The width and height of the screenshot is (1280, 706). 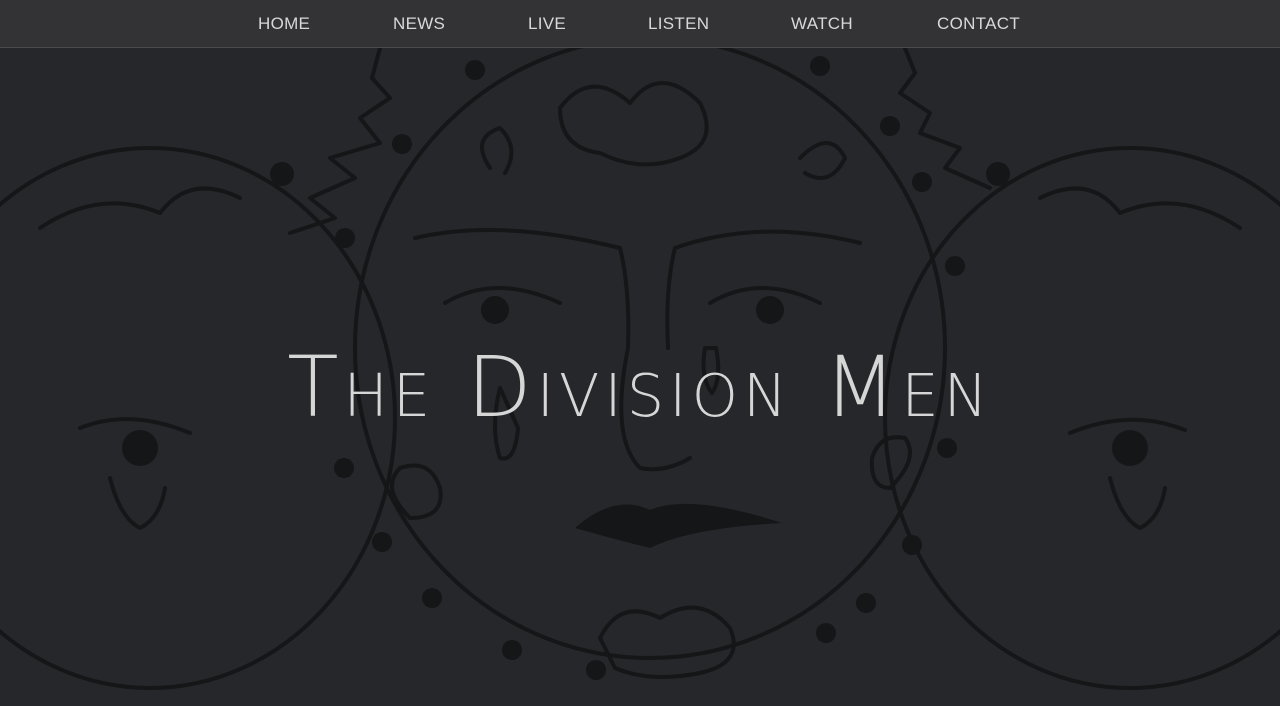 What do you see at coordinates (1137, 503) in the screenshot?
I see `right-face-petal` at bounding box center [1137, 503].